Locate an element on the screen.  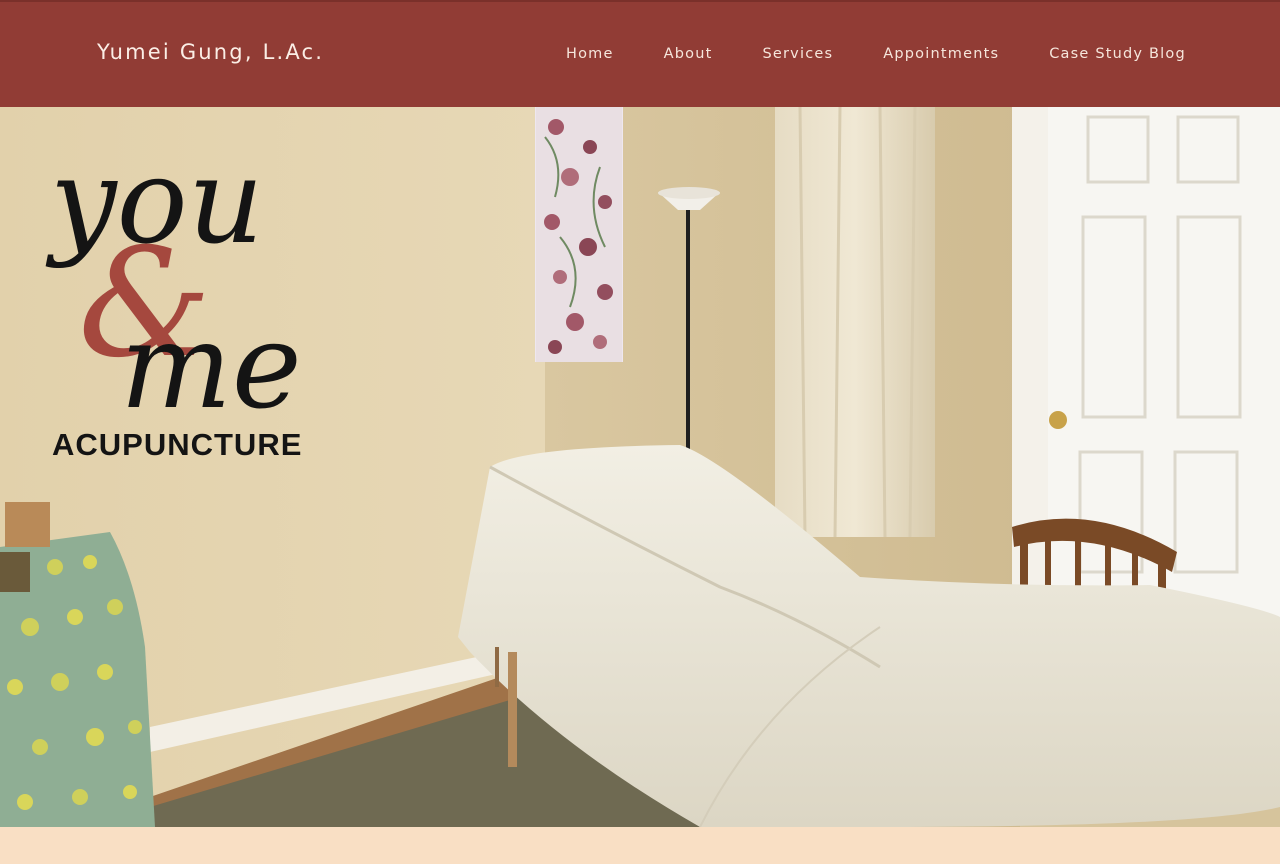
site-title: Yumei Gung, L.Ac. is located at coordinates (210, 52).